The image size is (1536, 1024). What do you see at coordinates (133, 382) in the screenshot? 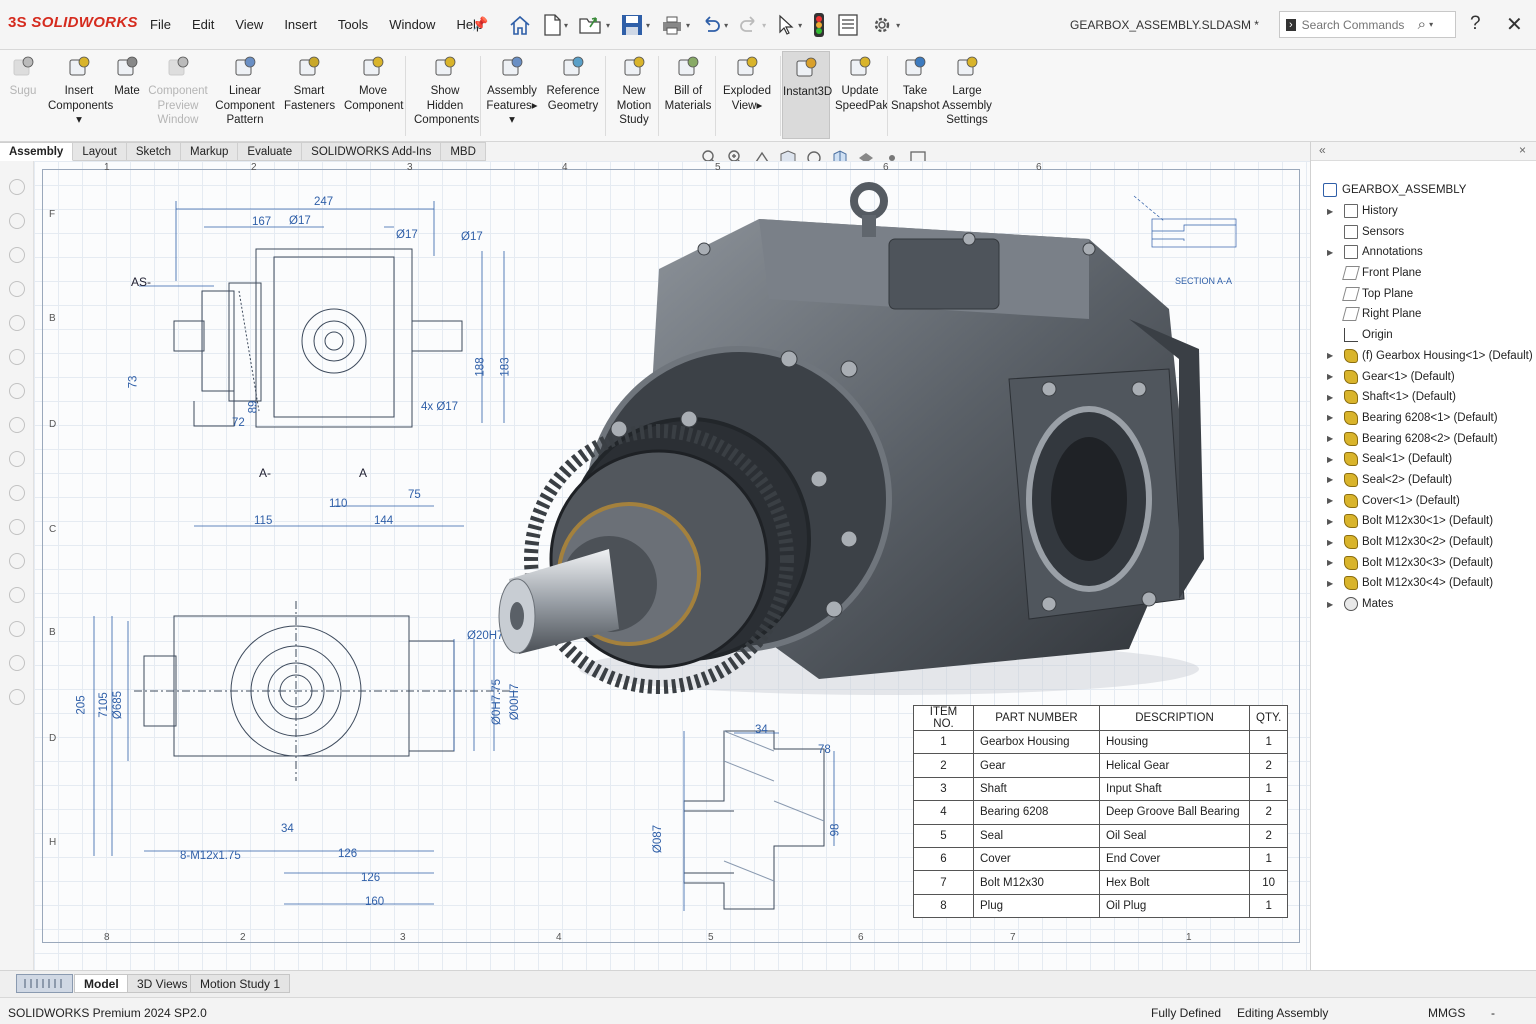
I see `dimension-label: 73` at bounding box center [133, 382].